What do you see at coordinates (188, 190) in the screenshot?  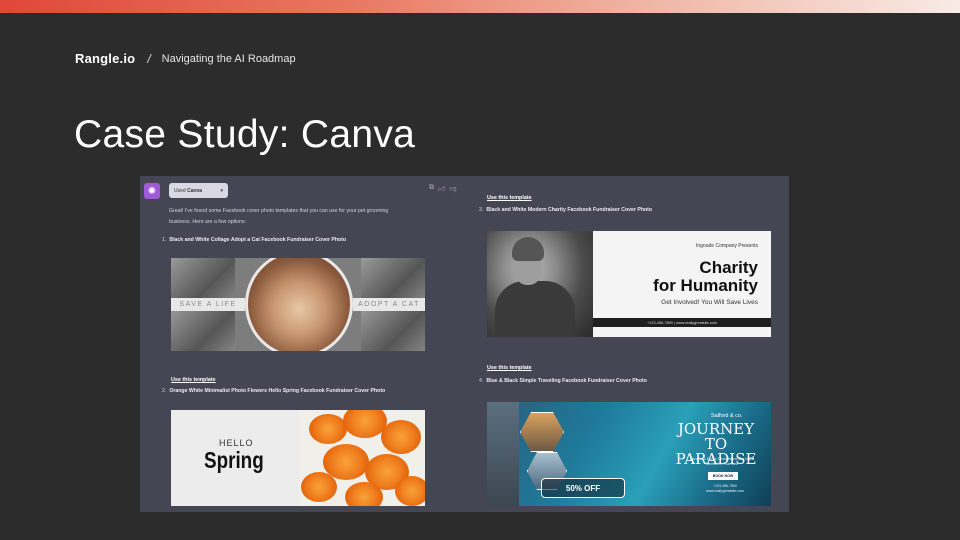 I see `plugin-label: Used Canva` at bounding box center [188, 190].